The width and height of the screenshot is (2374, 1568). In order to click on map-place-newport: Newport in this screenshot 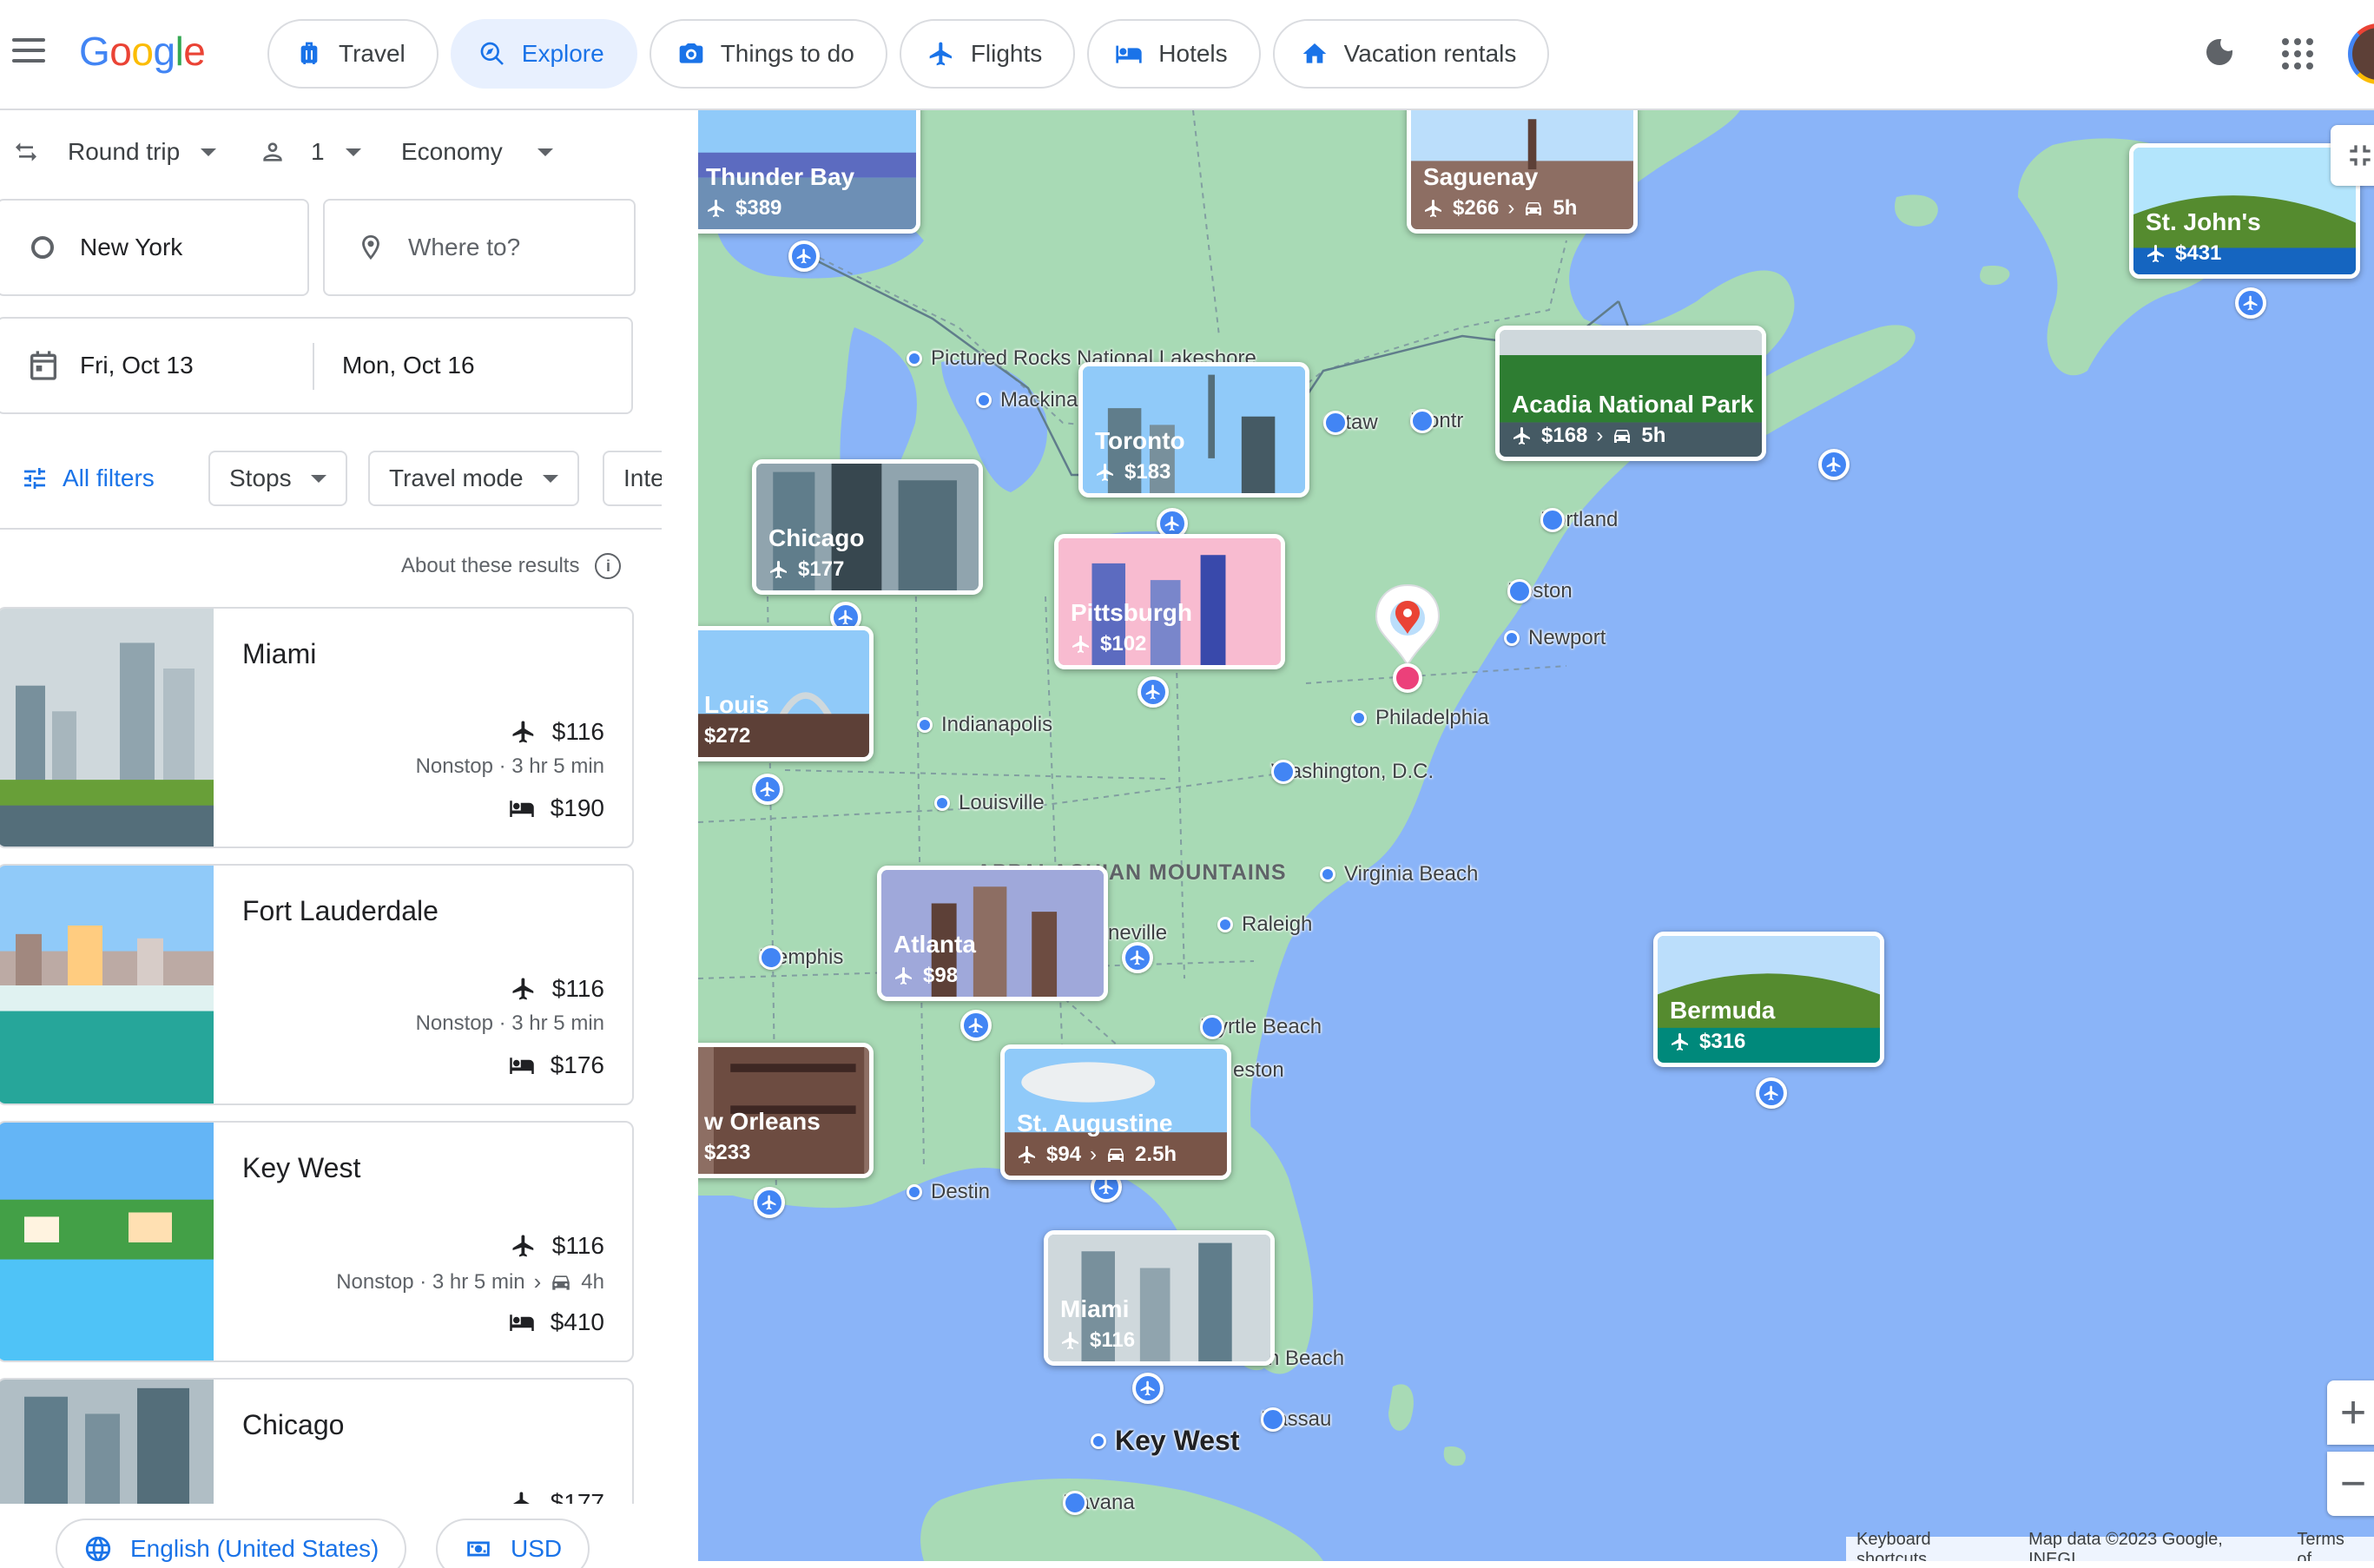, I will do `click(1555, 638)`.